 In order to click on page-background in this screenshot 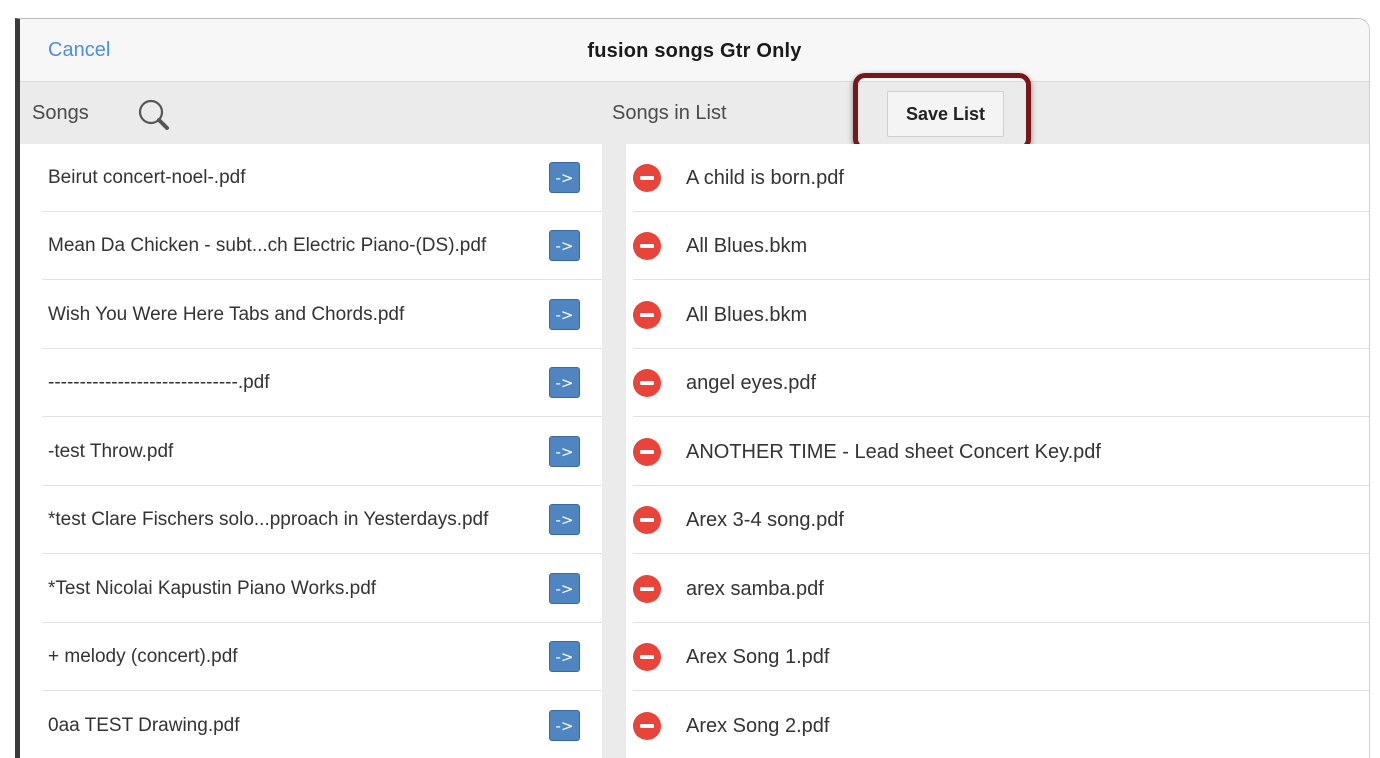, I will do `click(690, 6)`.